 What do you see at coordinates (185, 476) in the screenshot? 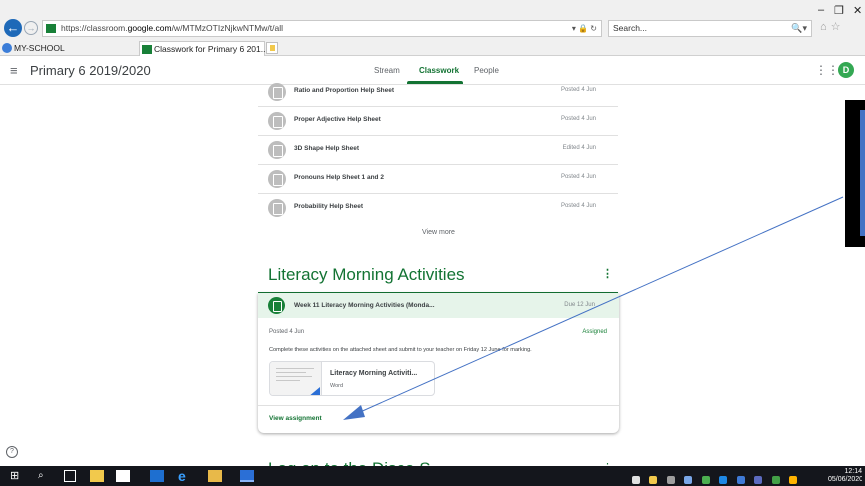
I see `internet-explorer-icon: e` at bounding box center [185, 476].